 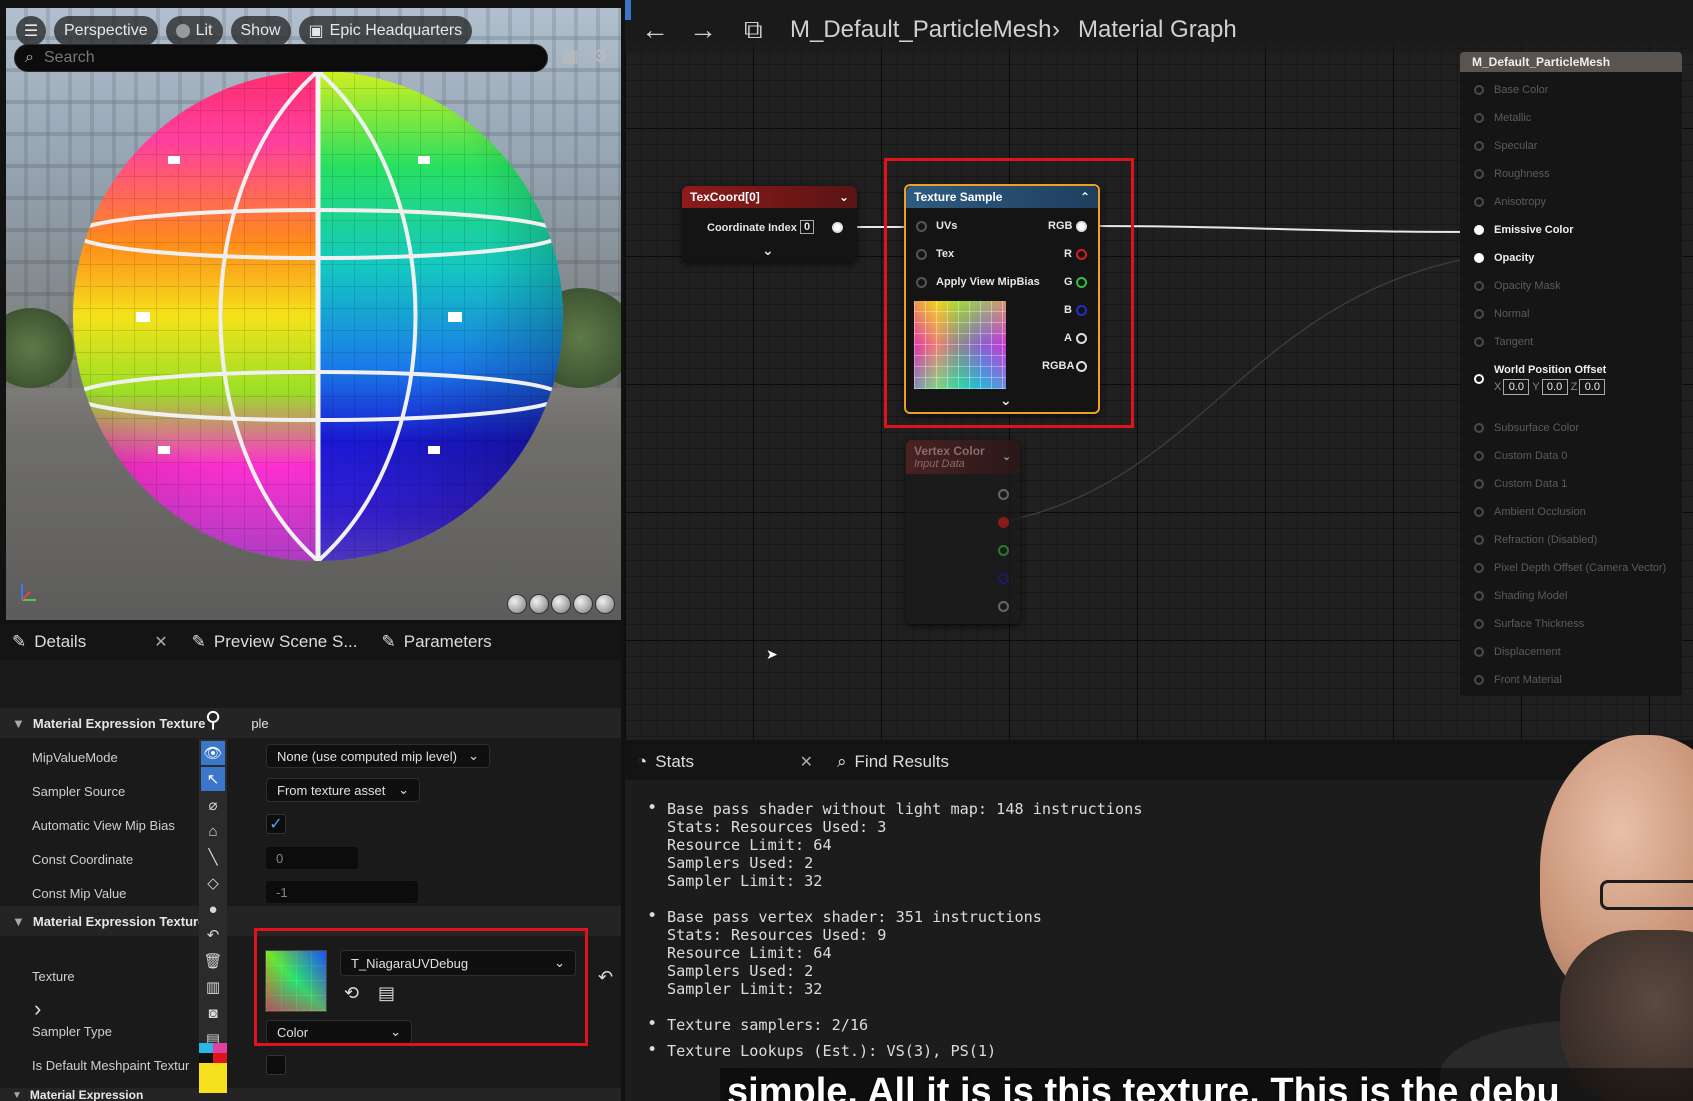 What do you see at coordinates (1530, 512) in the screenshot?
I see `result-input-ambient-occlusion: Ambient Occlusion` at bounding box center [1530, 512].